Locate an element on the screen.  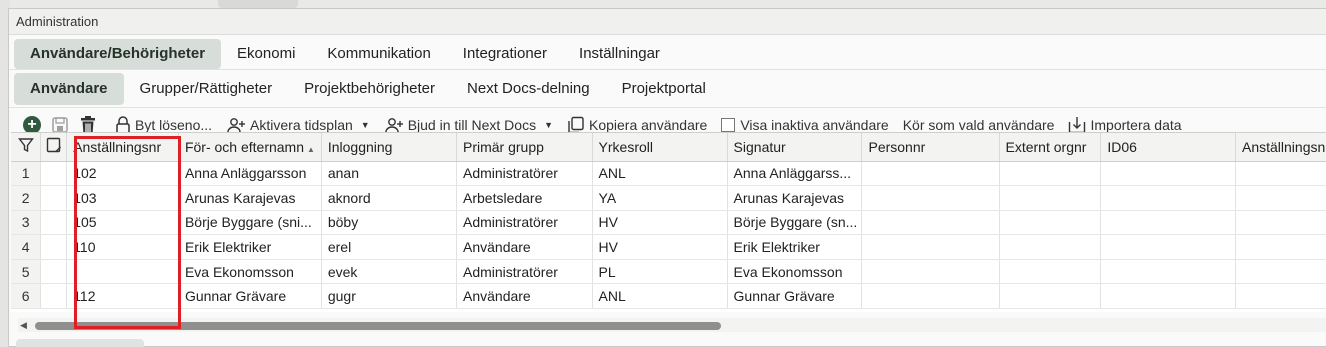
column-header-full-name: För- och efternamn ▲ is located at coordinates (250, 147).